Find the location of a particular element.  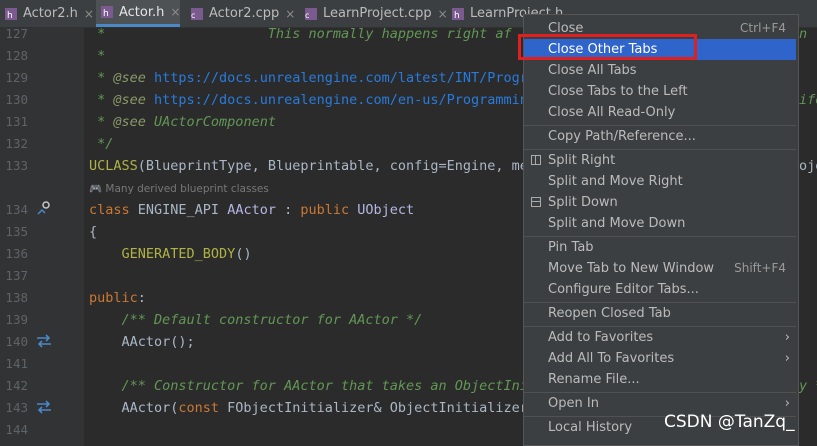

code-line-135: { is located at coordinates (93, 232).